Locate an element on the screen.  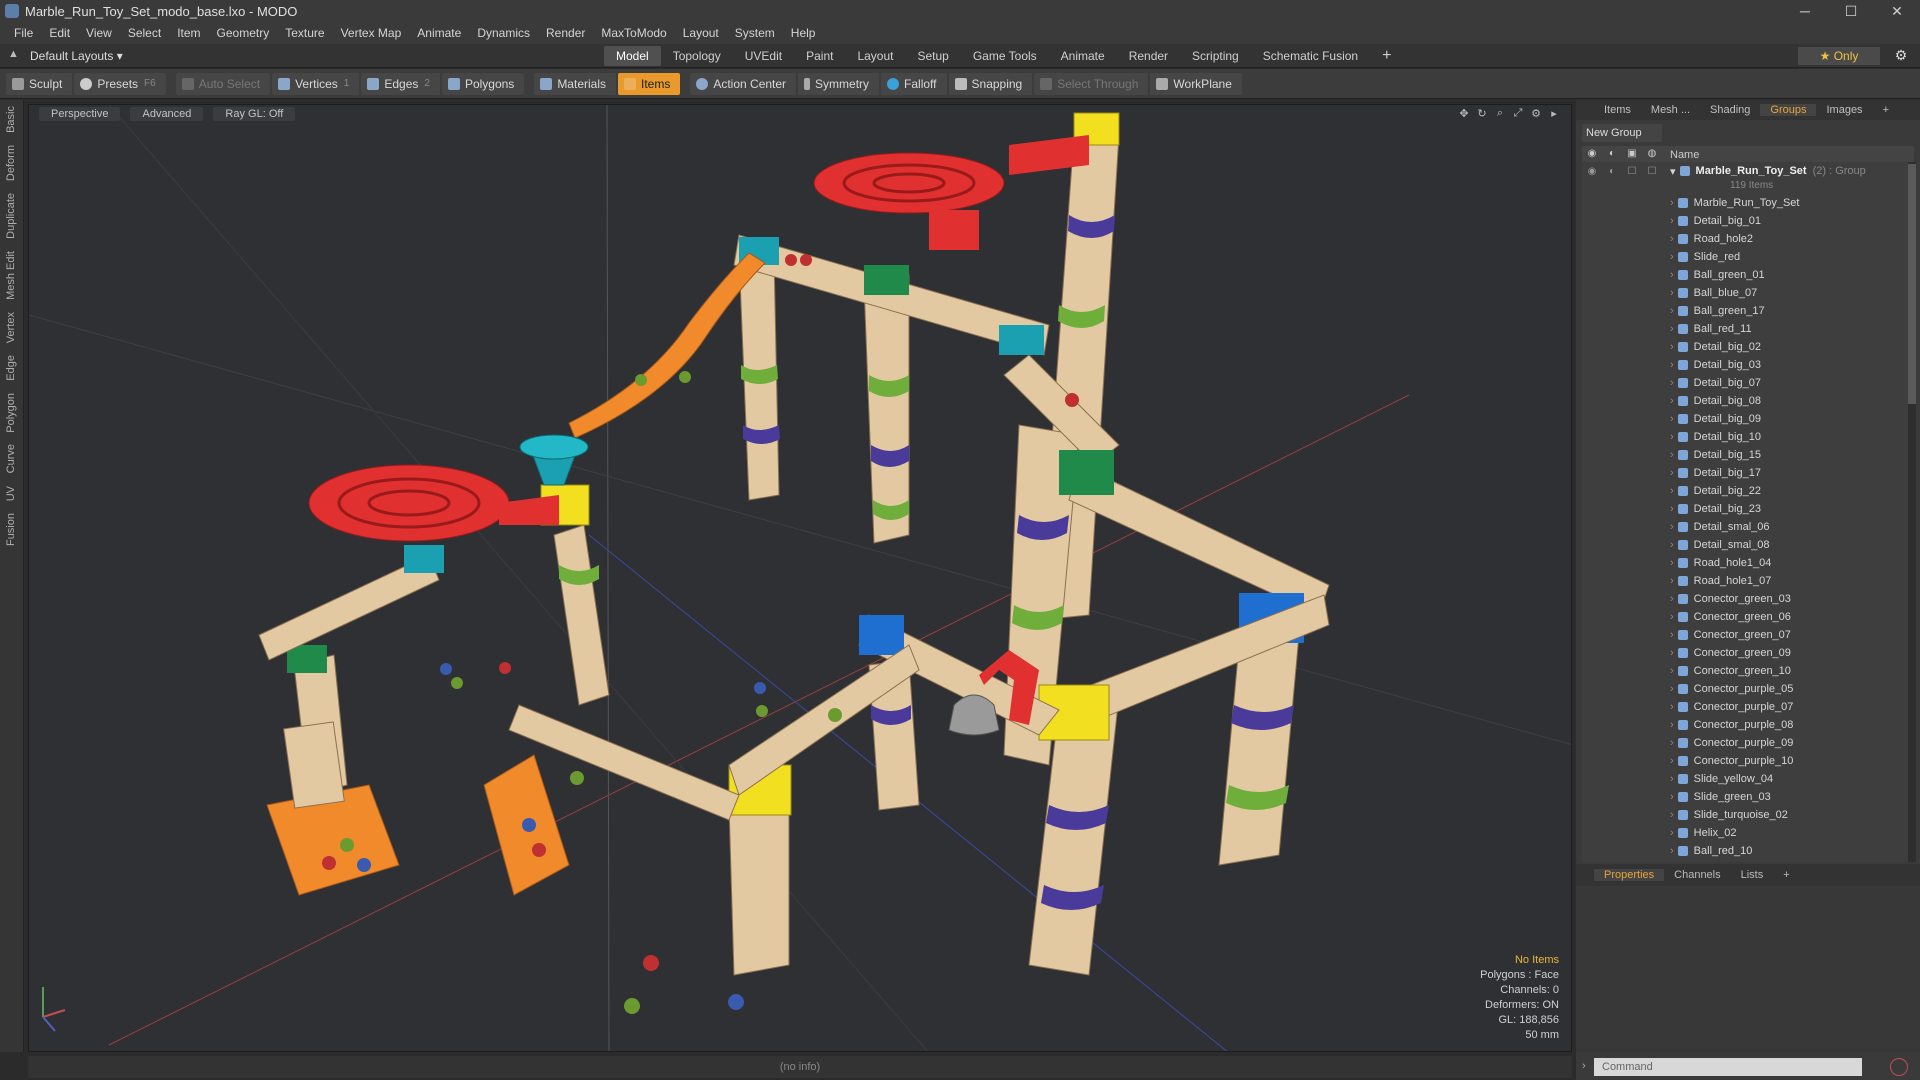
tree-item: › Detail_smal_06 is located at coordinates (1745, 527).